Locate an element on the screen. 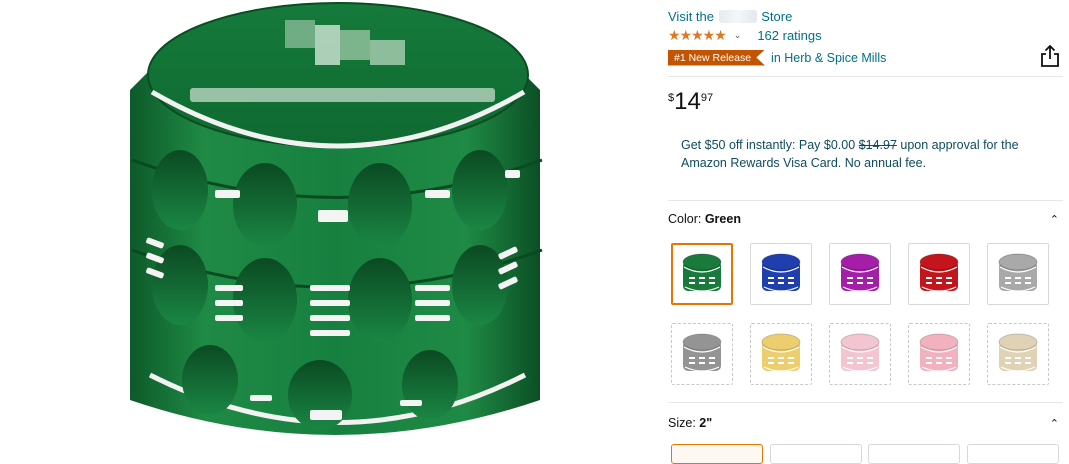 This screenshot has width=1069, height=464. color-swatch-rose is located at coordinates (939, 354).